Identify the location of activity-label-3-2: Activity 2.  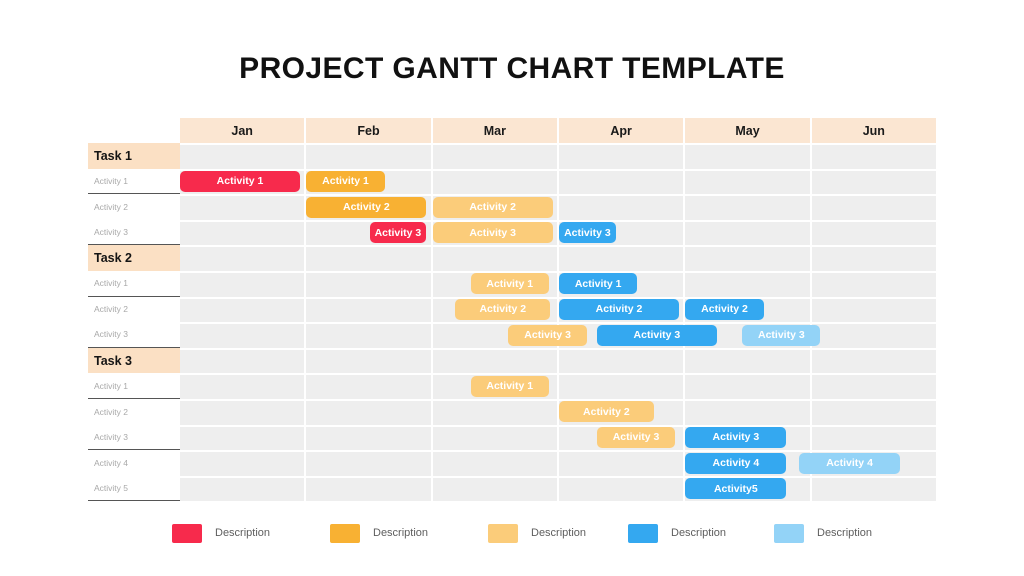
(134, 412).